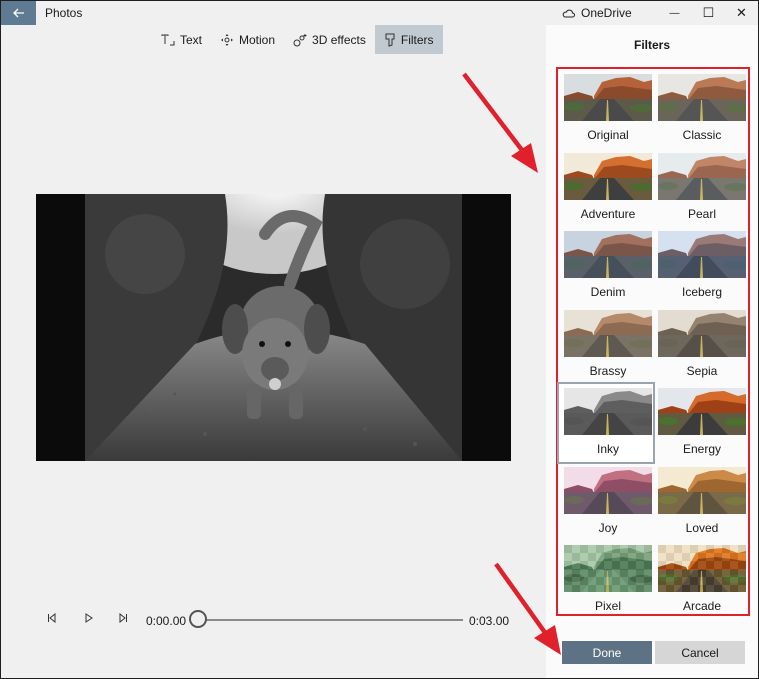  What do you see at coordinates (702, 527) in the screenshot?
I see `filter-label: Loved` at bounding box center [702, 527].